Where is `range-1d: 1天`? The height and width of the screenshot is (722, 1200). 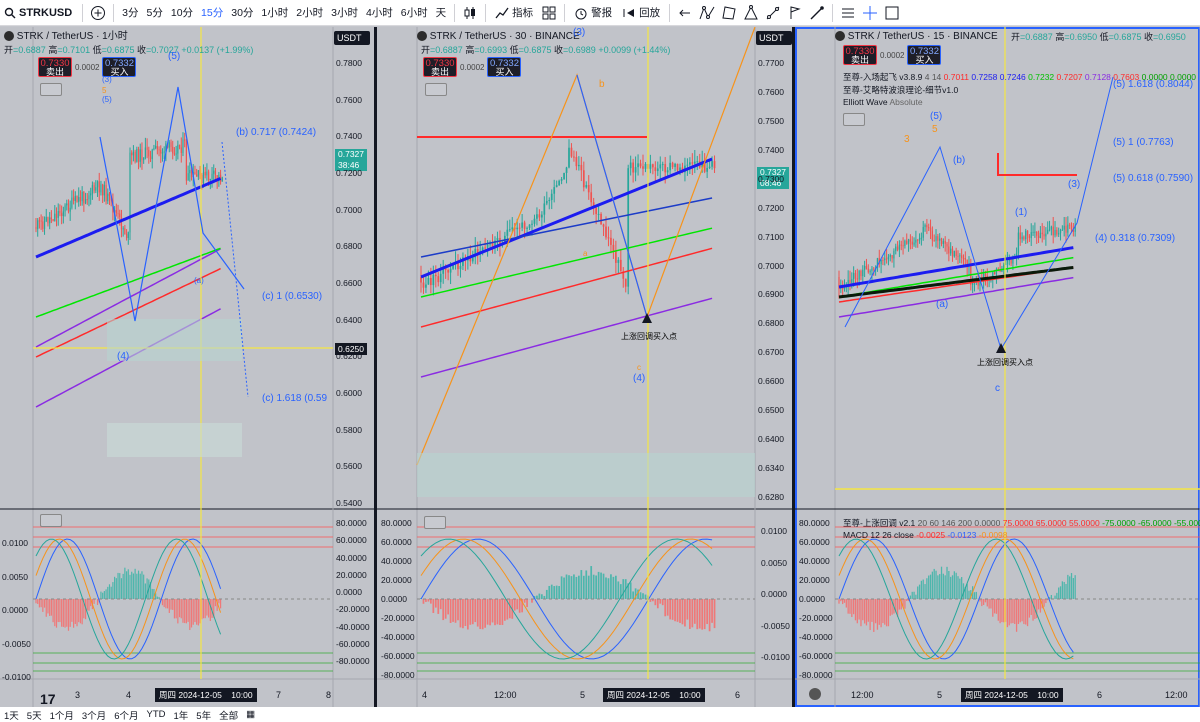
range-1d: 1天 is located at coordinates (11, 715).